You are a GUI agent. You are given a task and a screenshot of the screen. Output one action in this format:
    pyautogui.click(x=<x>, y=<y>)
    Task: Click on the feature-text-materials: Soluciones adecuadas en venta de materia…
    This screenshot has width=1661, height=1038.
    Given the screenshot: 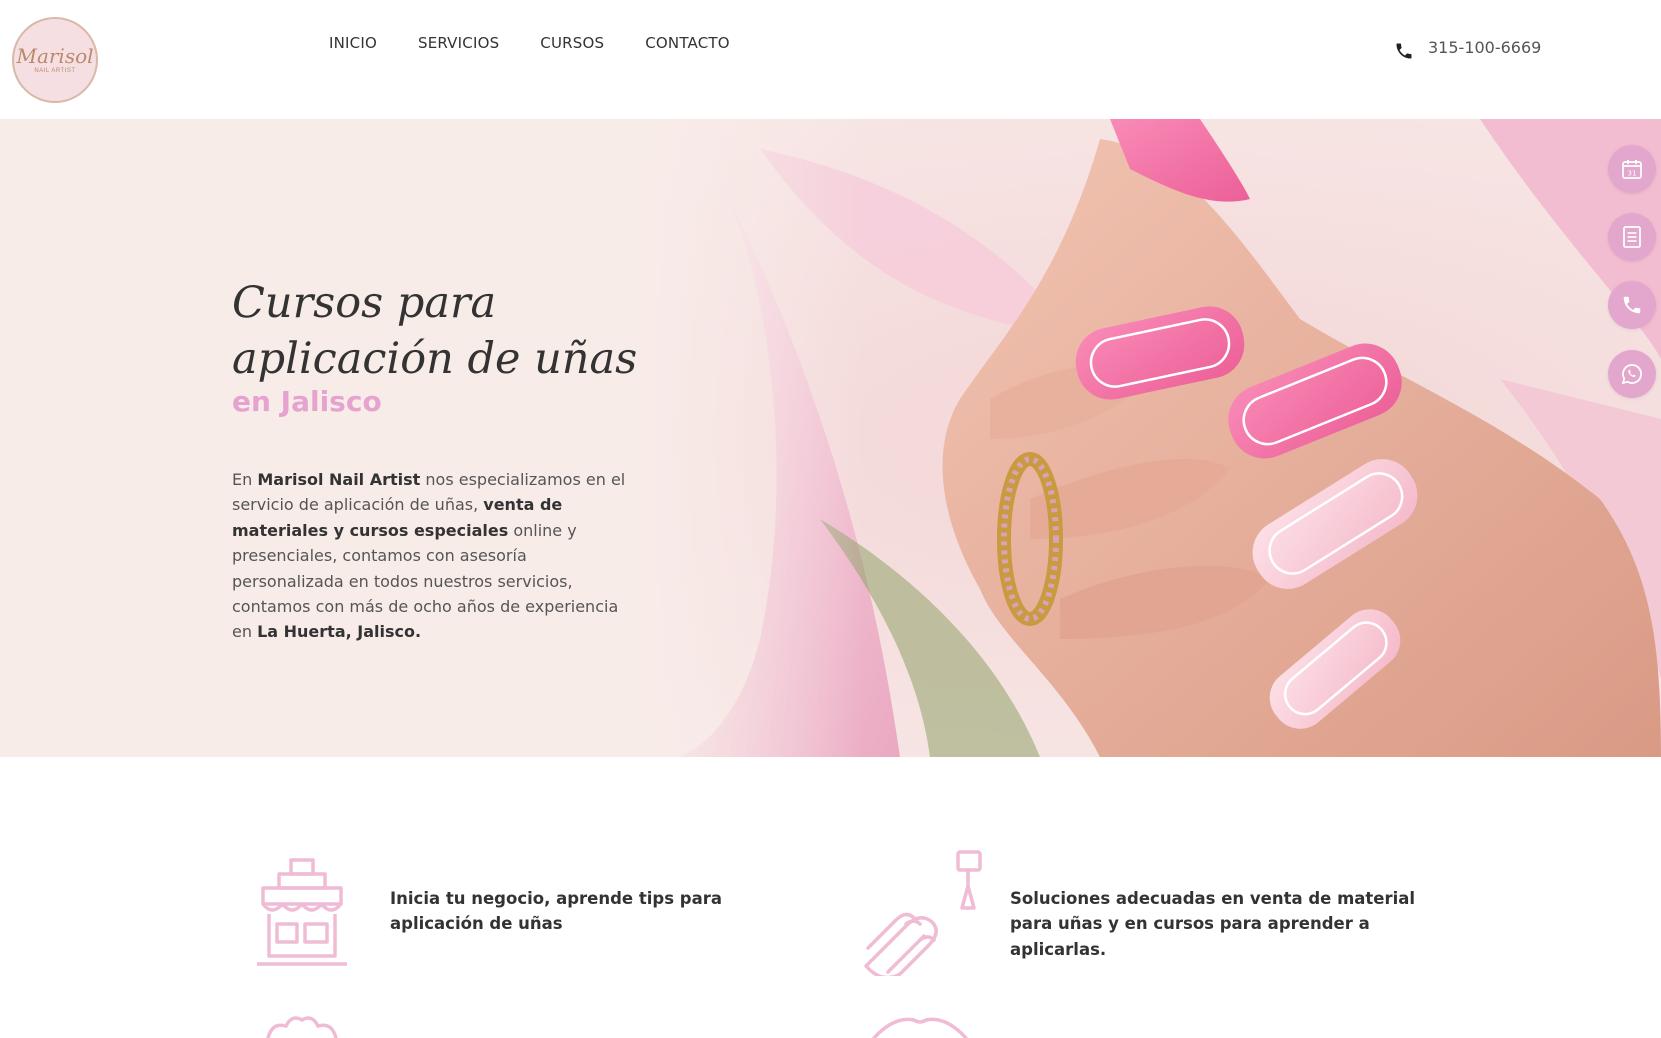 What is the action you would take?
    pyautogui.click(x=1213, y=924)
    